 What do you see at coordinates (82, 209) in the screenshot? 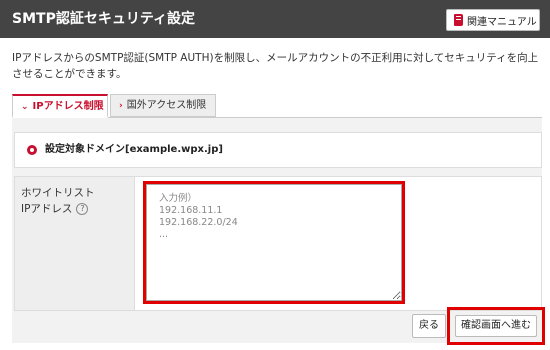
I see `help-icon: ?` at bounding box center [82, 209].